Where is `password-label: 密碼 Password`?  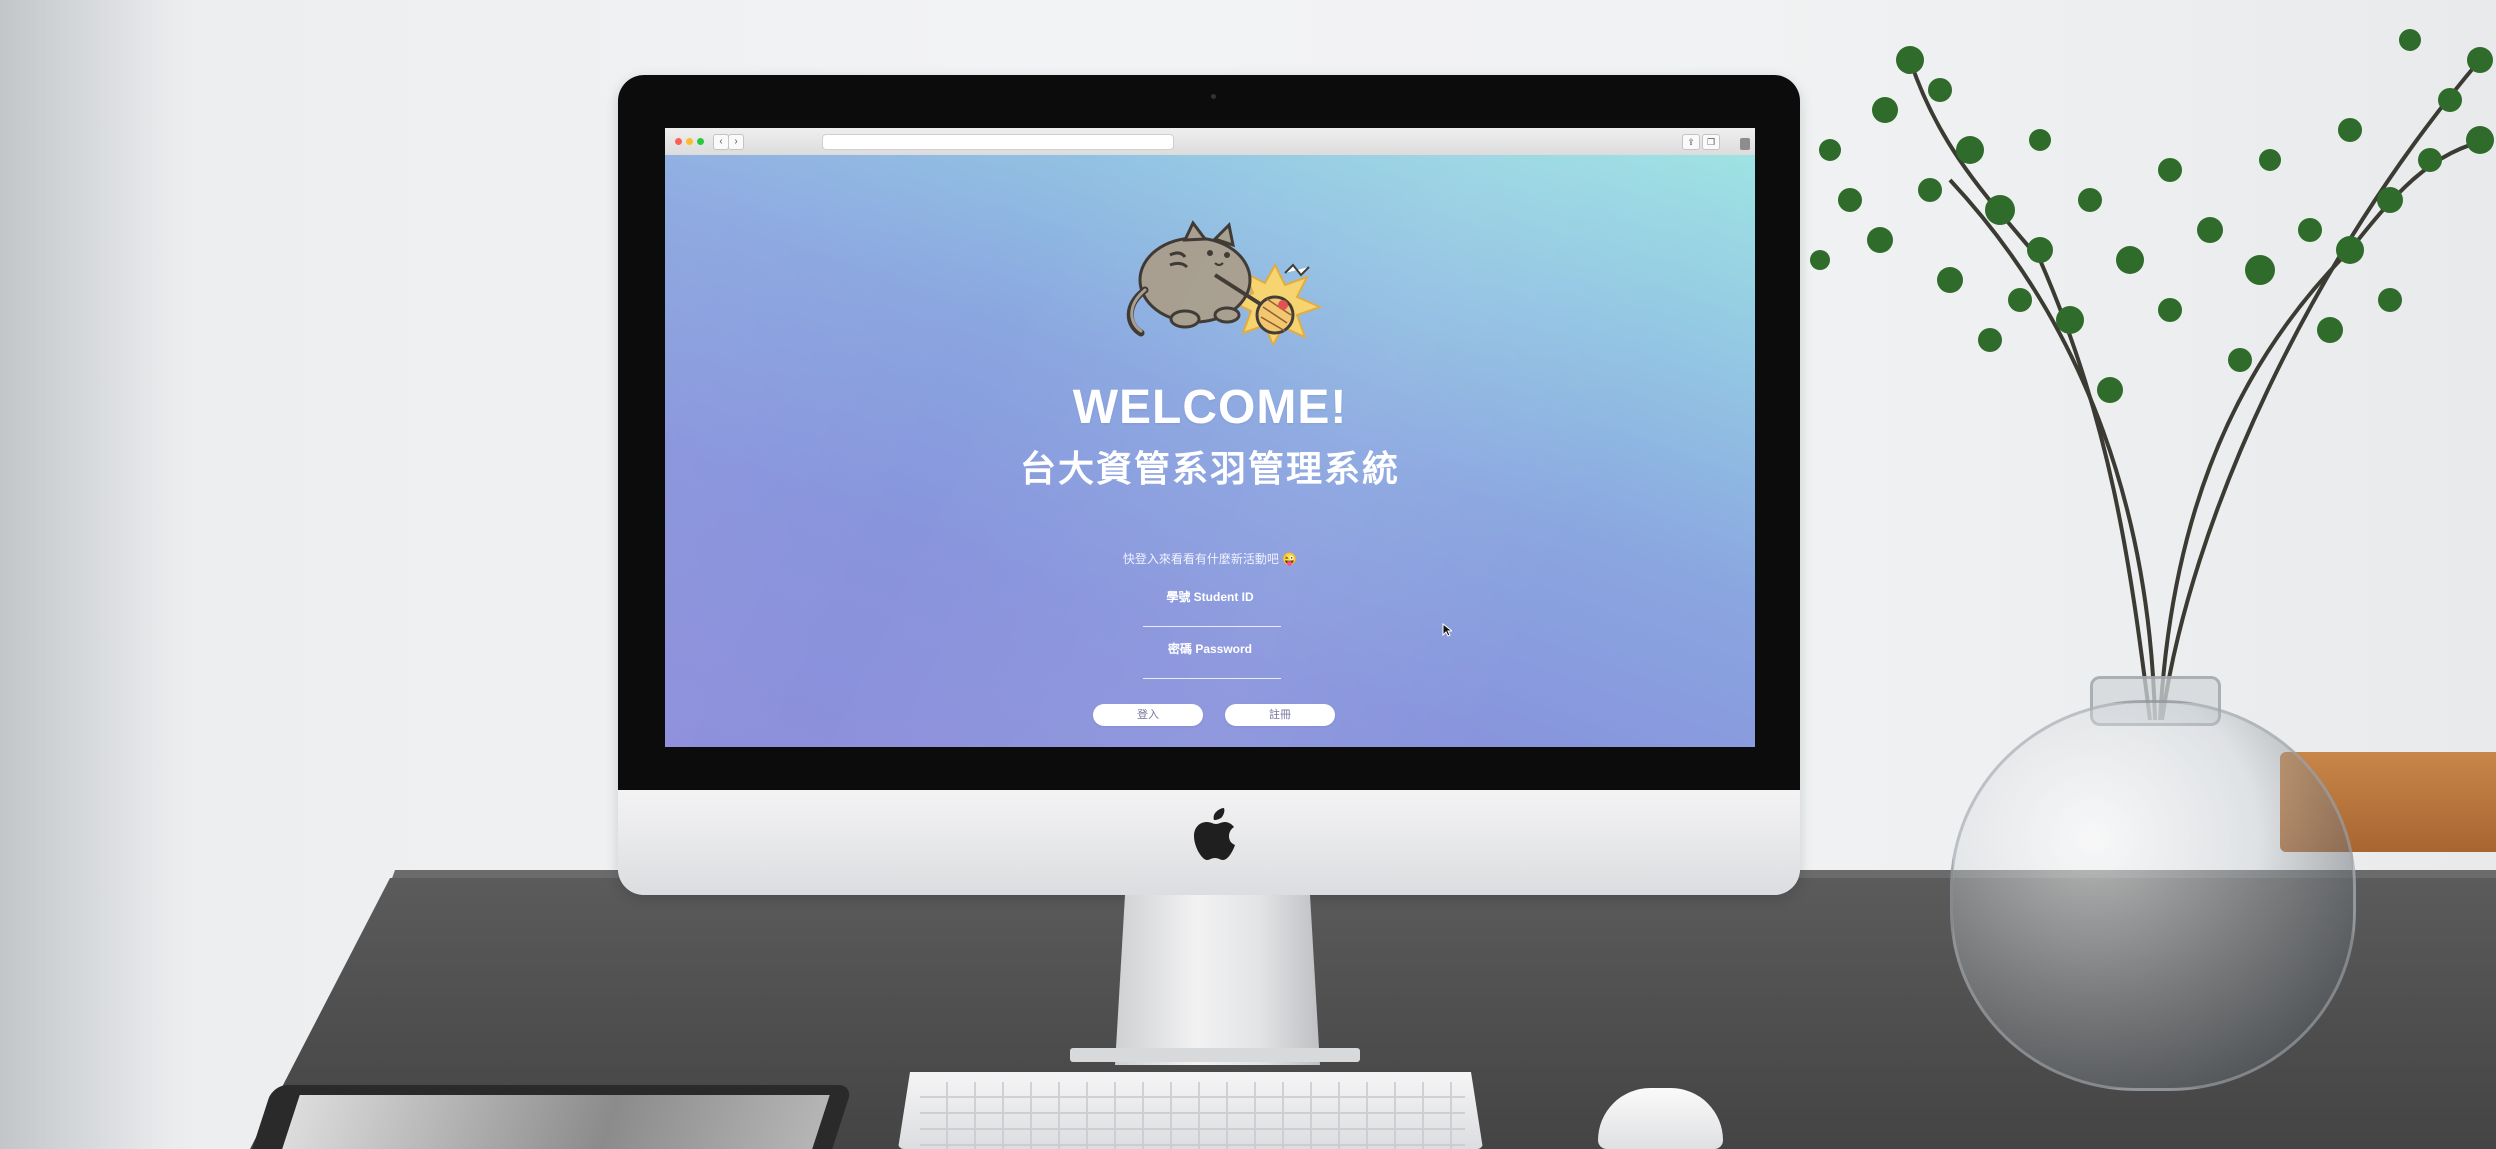
password-label: 密碼 Password is located at coordinates (1210, 649).